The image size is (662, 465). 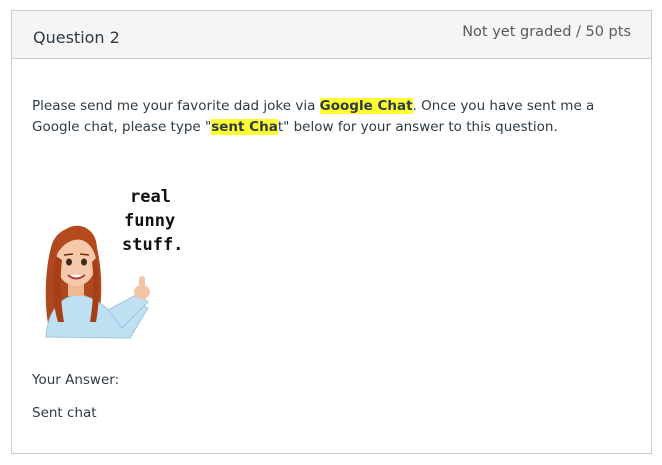 What do you see at coordinates (150, 197) in the screenshot?
I see `sticker-caption-line-1: real` at bounding box center [150, 197].